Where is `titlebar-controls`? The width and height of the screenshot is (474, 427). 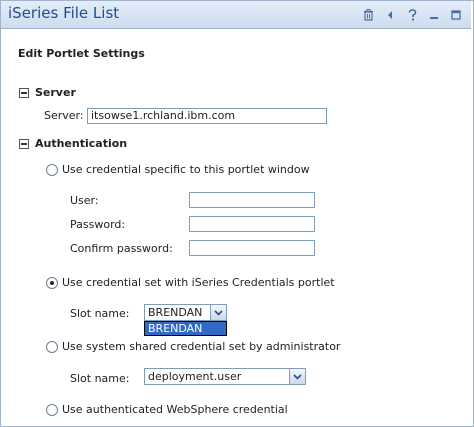 titlebar-controls is located at coordinates (412, 15).